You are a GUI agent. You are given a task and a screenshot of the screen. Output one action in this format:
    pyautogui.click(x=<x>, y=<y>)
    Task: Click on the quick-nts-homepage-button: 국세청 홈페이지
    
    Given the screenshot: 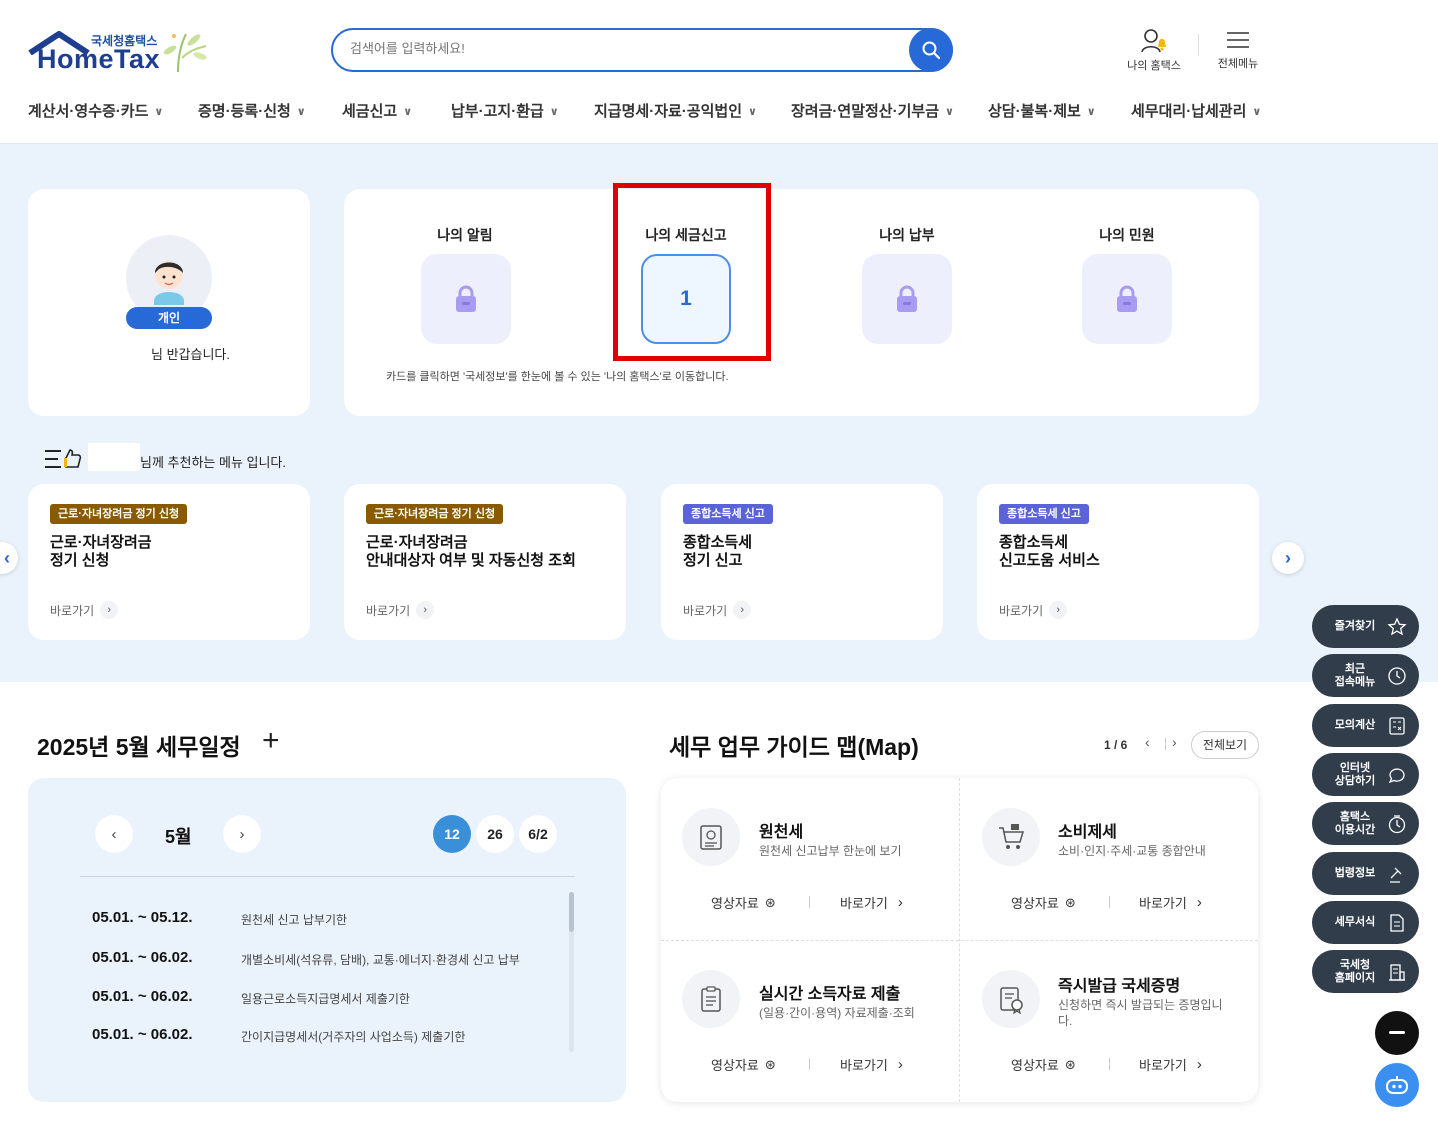 What is the action you would take?
    pyautogui.click(x=1365, y=971)
    